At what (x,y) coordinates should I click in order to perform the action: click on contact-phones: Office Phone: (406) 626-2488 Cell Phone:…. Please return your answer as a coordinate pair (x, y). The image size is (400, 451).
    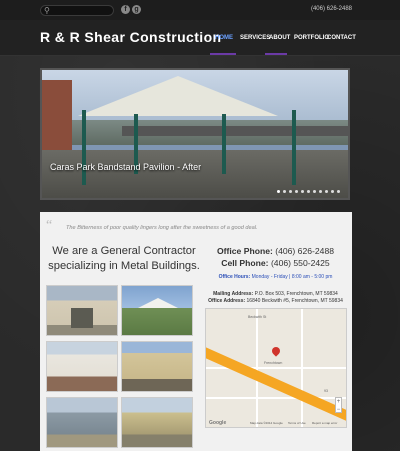
    Looking at the image, I should click on (275, 257).